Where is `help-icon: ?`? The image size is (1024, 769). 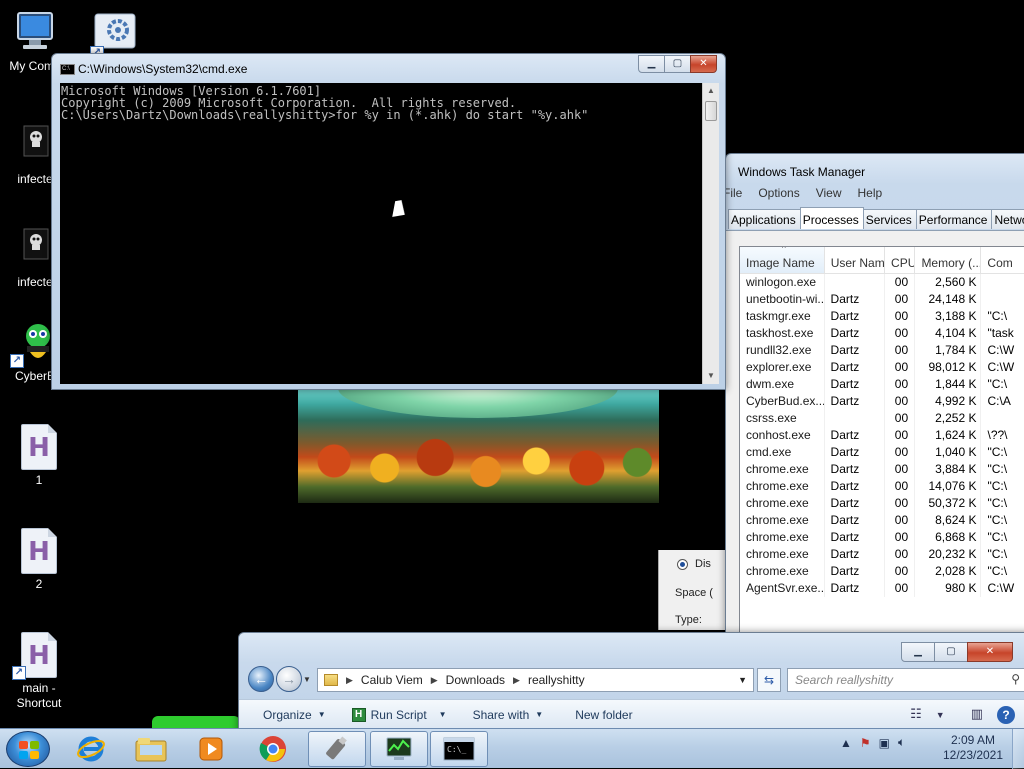
help-icon: ? is located at coordinates (1006, 715).